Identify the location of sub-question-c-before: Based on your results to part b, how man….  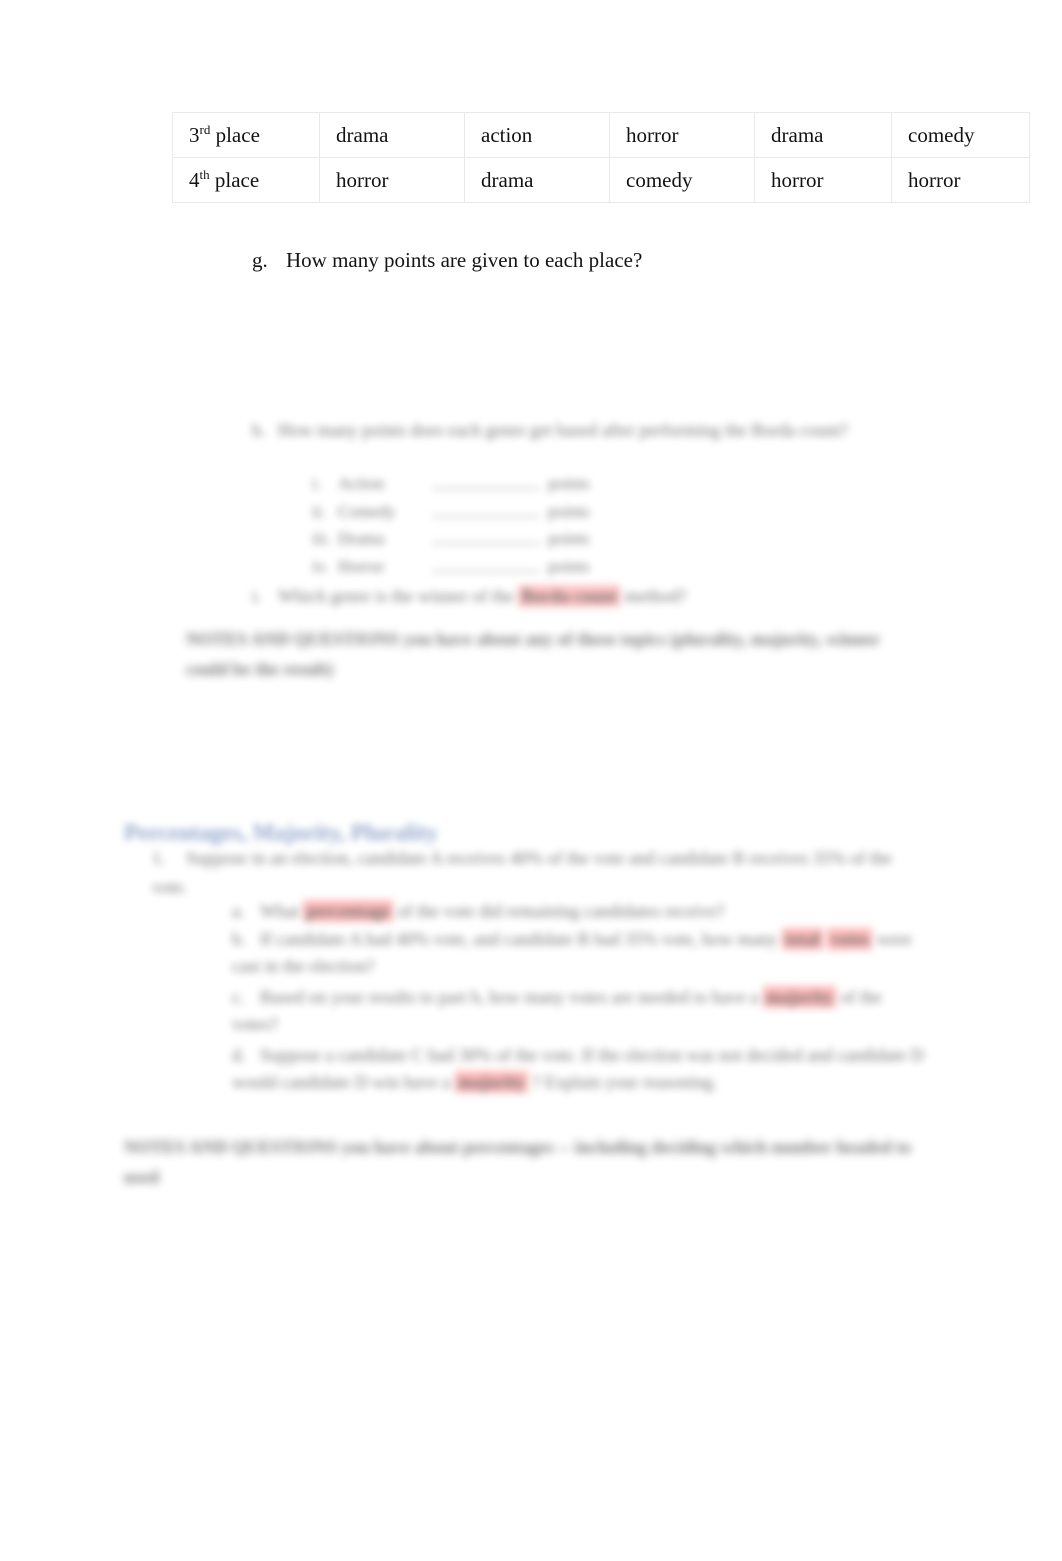
(509, 997).